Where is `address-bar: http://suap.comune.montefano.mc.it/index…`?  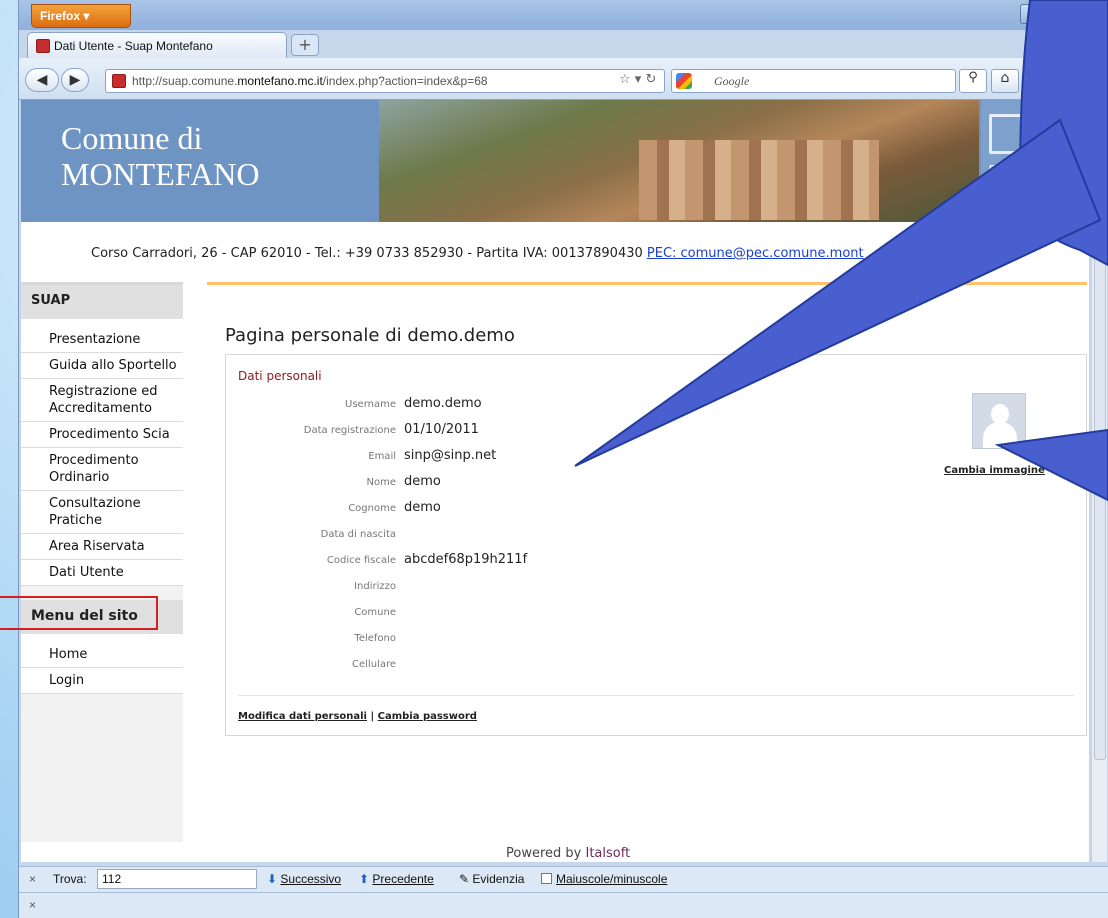 address-bar: http://suap.comune.montefano.mc.it/index… is located at coordinates (385, 81).